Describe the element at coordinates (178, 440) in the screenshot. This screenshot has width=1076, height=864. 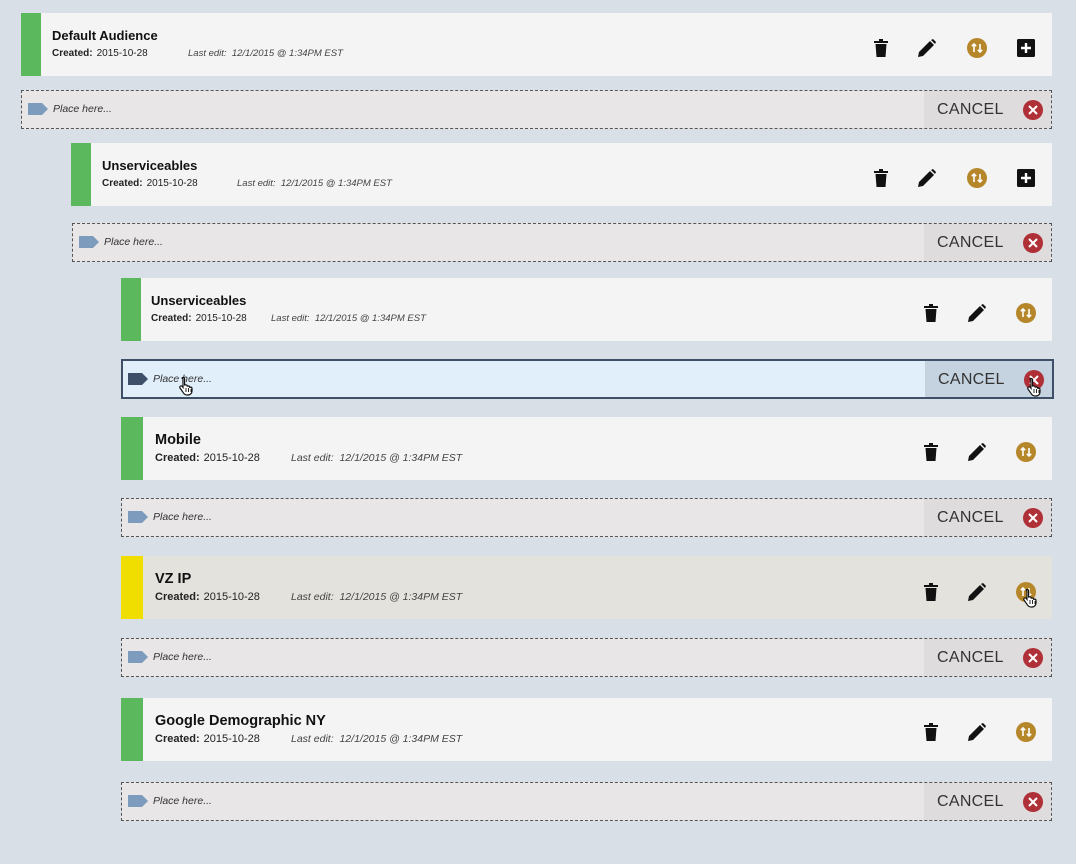
I see `audience-name: Mobile` at that location.